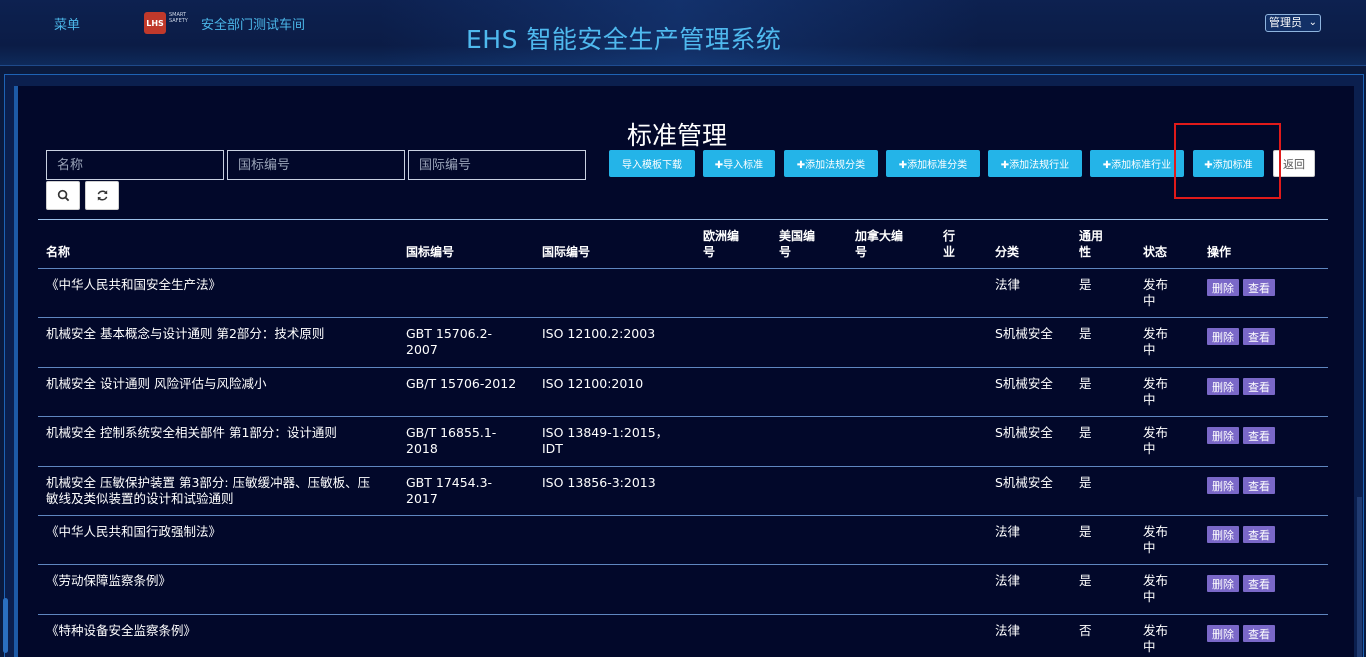 The height and width of the screenshot is (657, 1366). Describe the element at coordinates (109, 580) in the screenshot. I see `cell-name: 《劳动保障监察条例》` at that location.